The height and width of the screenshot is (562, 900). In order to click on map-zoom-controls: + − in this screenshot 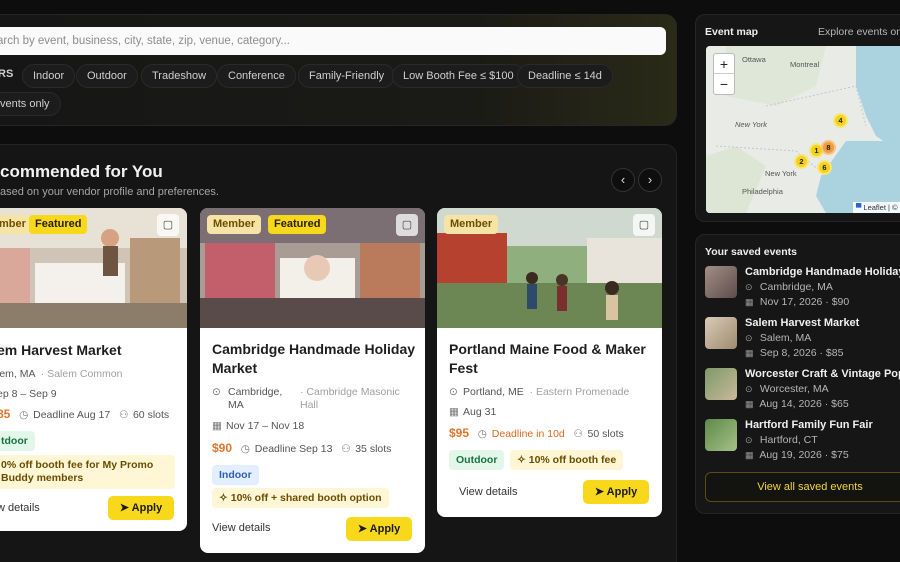, I will do `click(724, 74)`.